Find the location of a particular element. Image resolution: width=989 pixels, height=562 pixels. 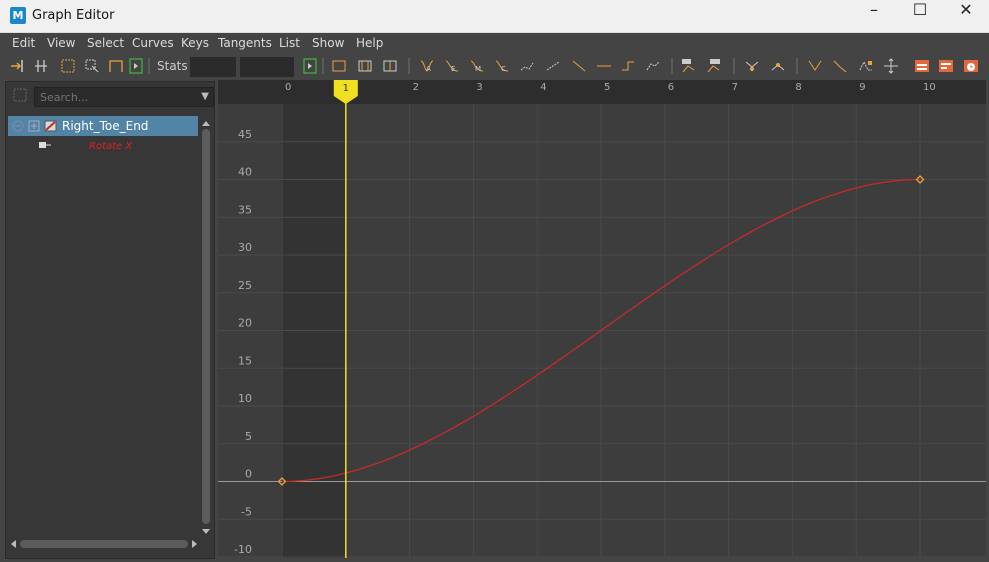

insert-keys-icon is located at coordinates (41, 66).